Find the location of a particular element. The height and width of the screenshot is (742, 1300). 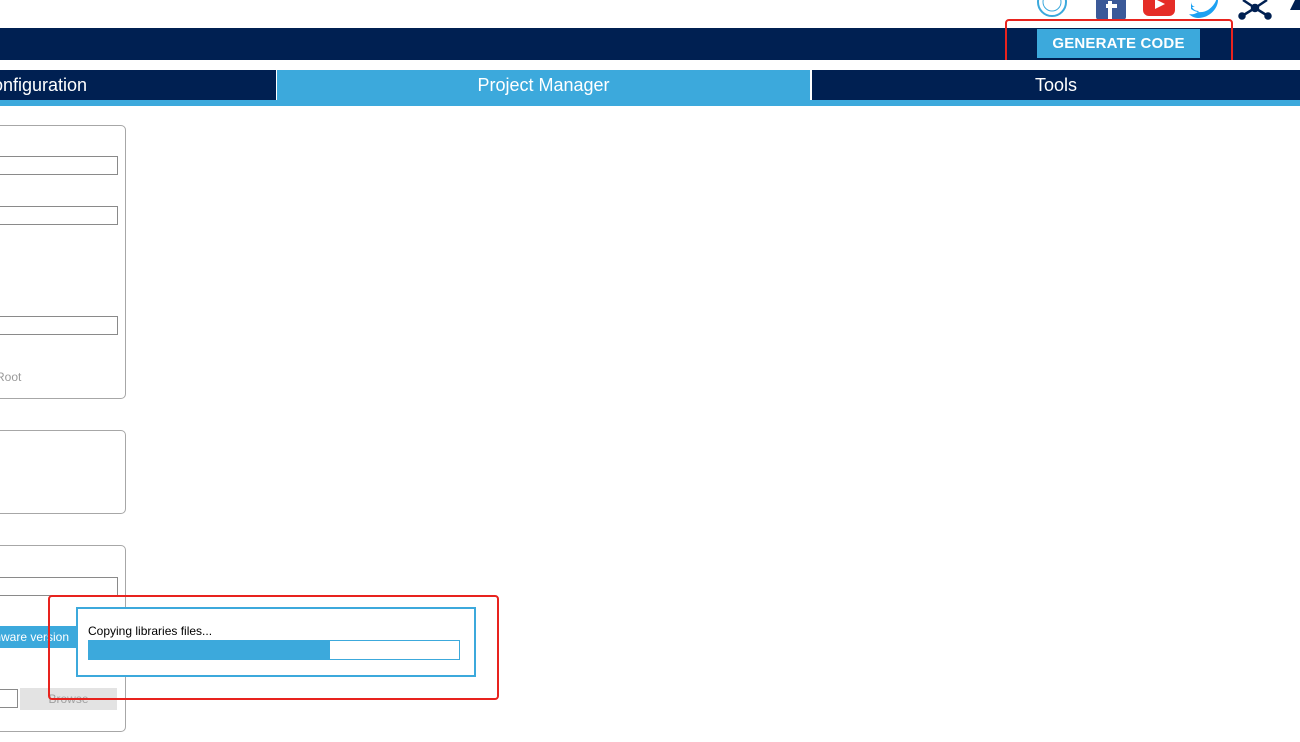

project-location-field is located at coordinates (59, 215).